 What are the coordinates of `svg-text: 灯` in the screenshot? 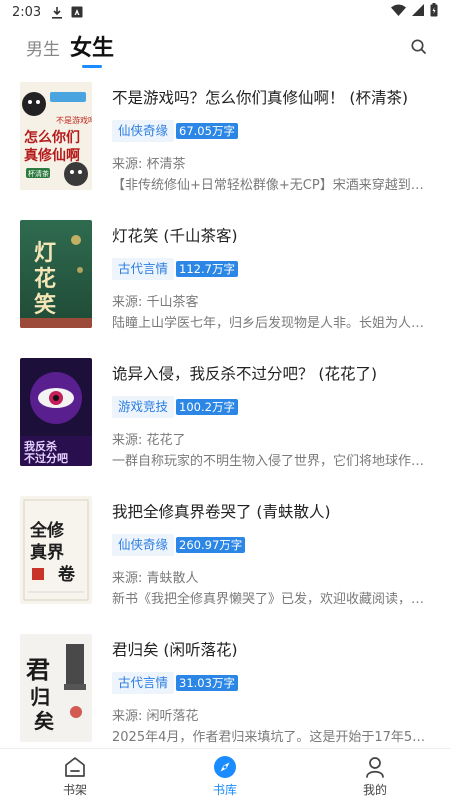 It's located at (45, 253).